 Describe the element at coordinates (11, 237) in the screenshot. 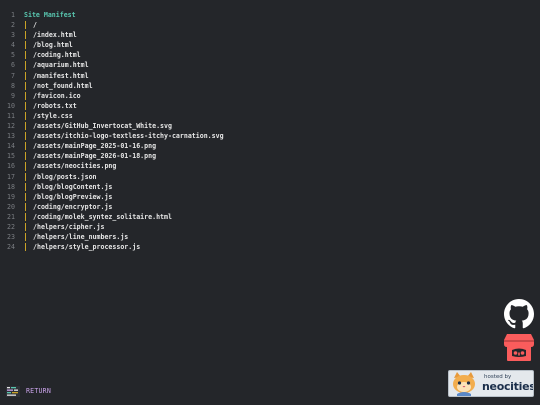

I see `line-number: 23` at that location.